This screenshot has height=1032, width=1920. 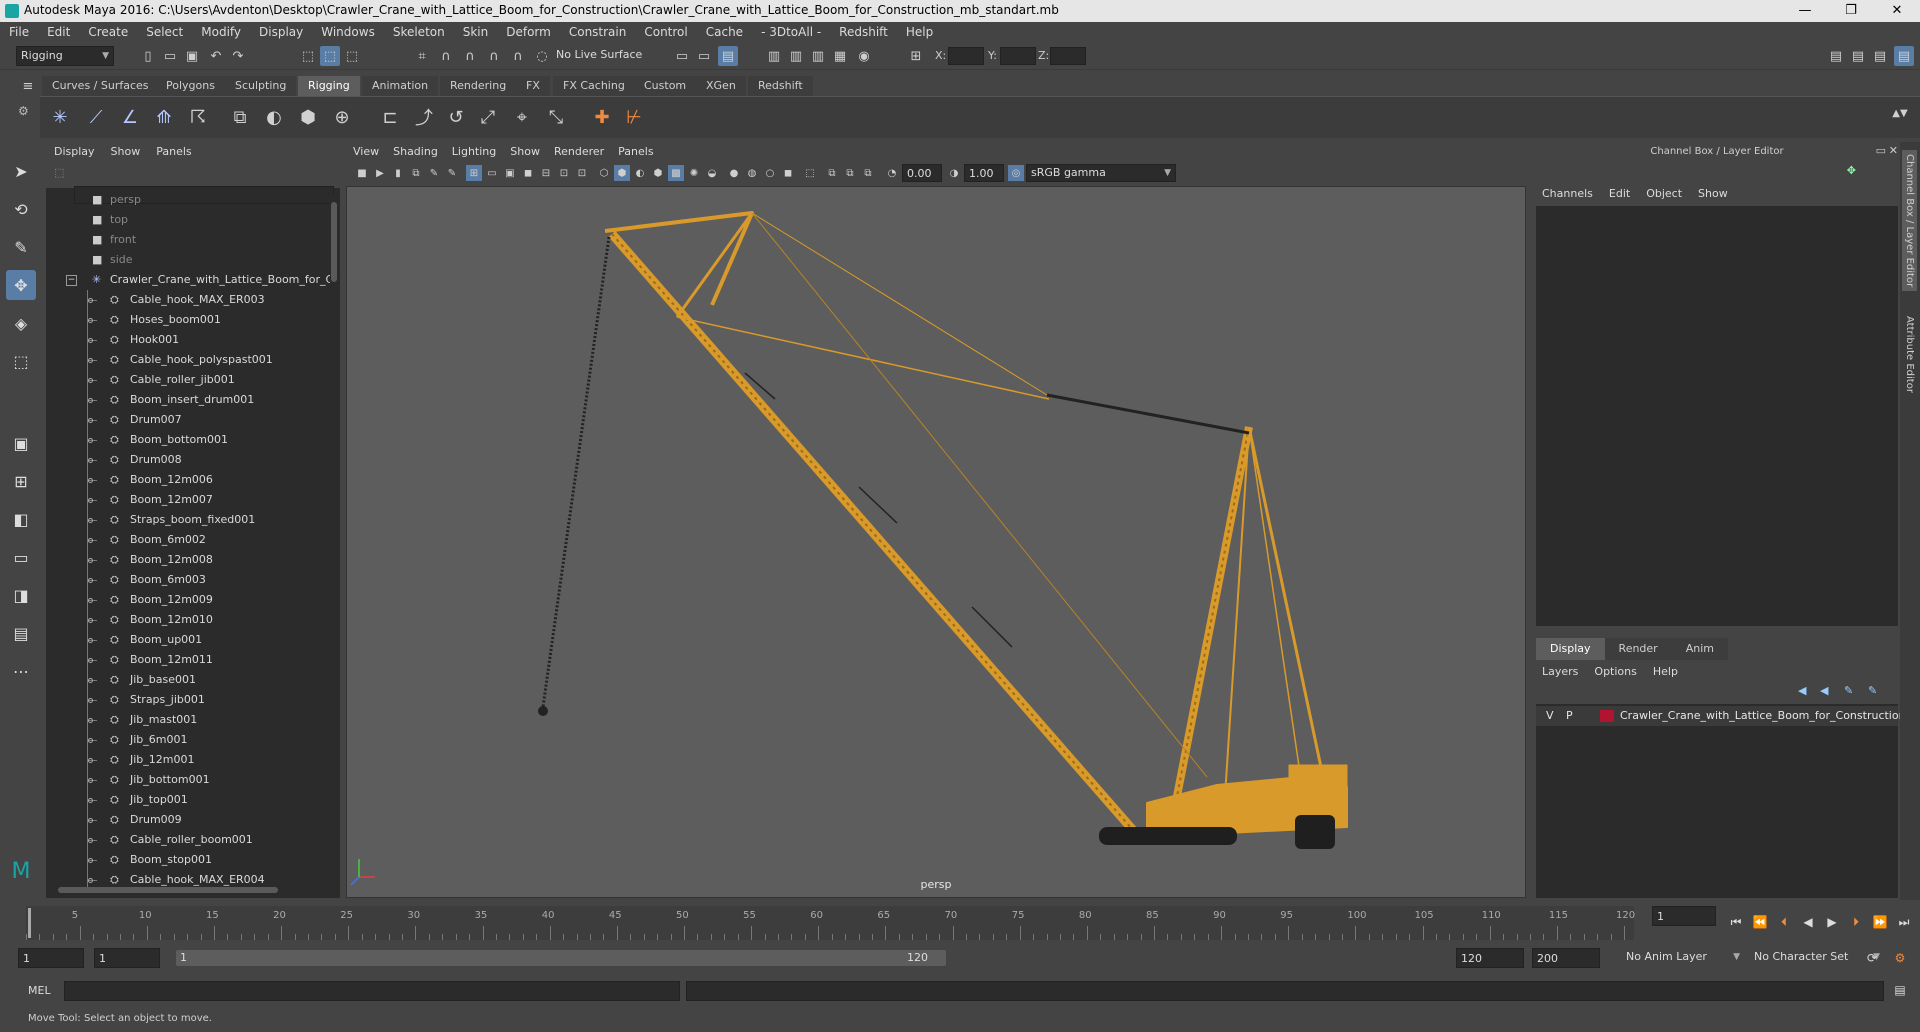 I want to click on list-item: ⛭ Boom_12m006, so click(x=189, y=480).